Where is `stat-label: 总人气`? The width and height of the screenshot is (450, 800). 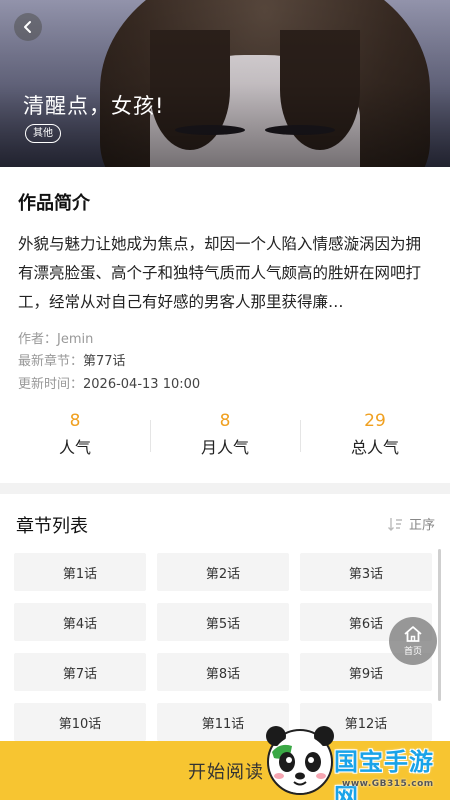
stat-label: 总人气 is located at coordinates (374, 447).